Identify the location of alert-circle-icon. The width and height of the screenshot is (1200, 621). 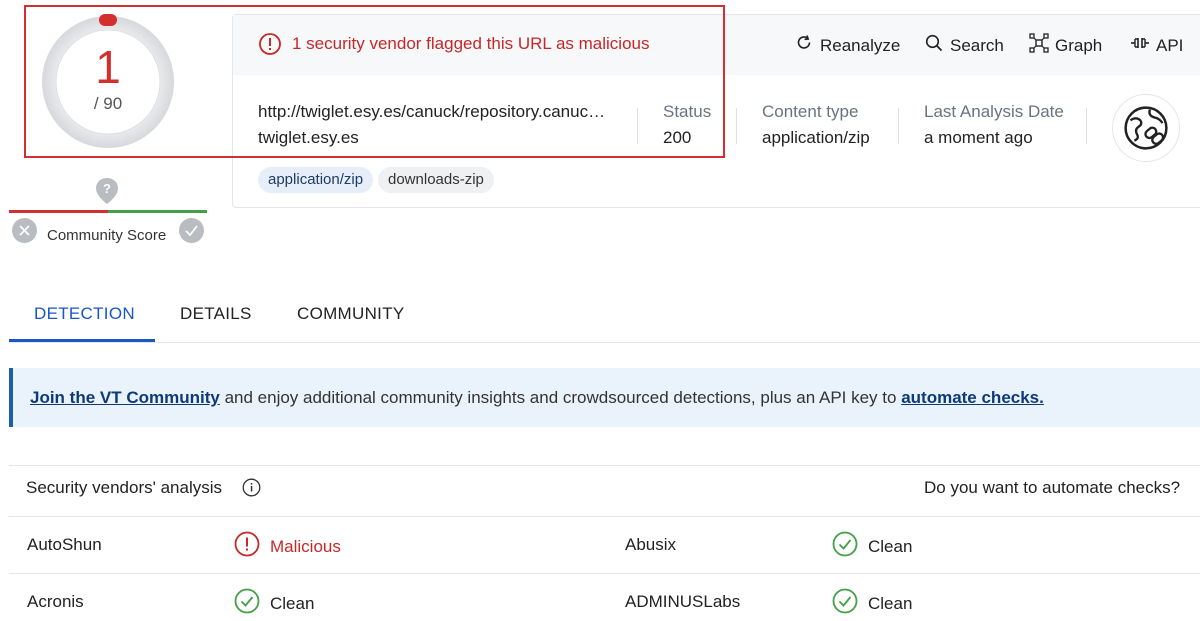
(270, 44).